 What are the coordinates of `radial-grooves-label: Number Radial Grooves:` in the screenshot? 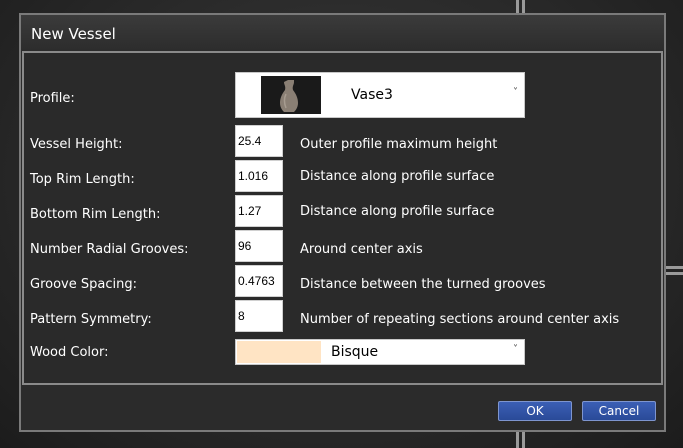 It's located at (109, 249).